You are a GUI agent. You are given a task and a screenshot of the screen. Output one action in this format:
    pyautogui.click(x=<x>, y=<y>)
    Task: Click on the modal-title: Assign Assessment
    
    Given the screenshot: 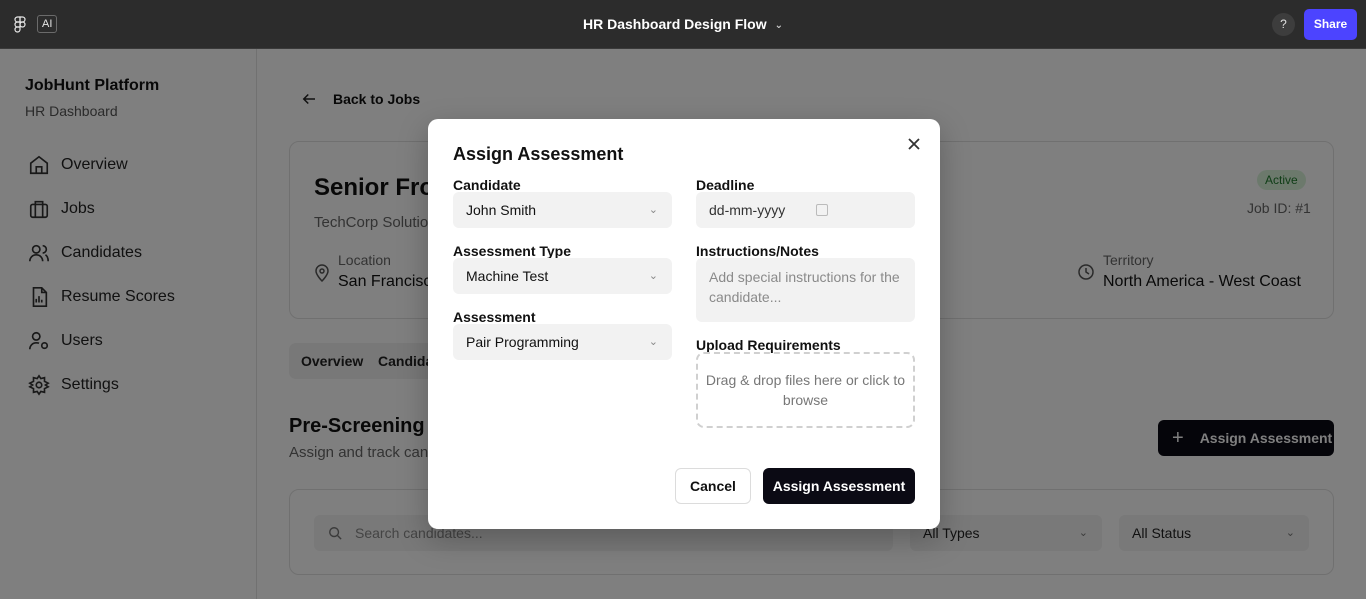 What is the action you would take?
    pyautogui.click(x=538, y=154)
    